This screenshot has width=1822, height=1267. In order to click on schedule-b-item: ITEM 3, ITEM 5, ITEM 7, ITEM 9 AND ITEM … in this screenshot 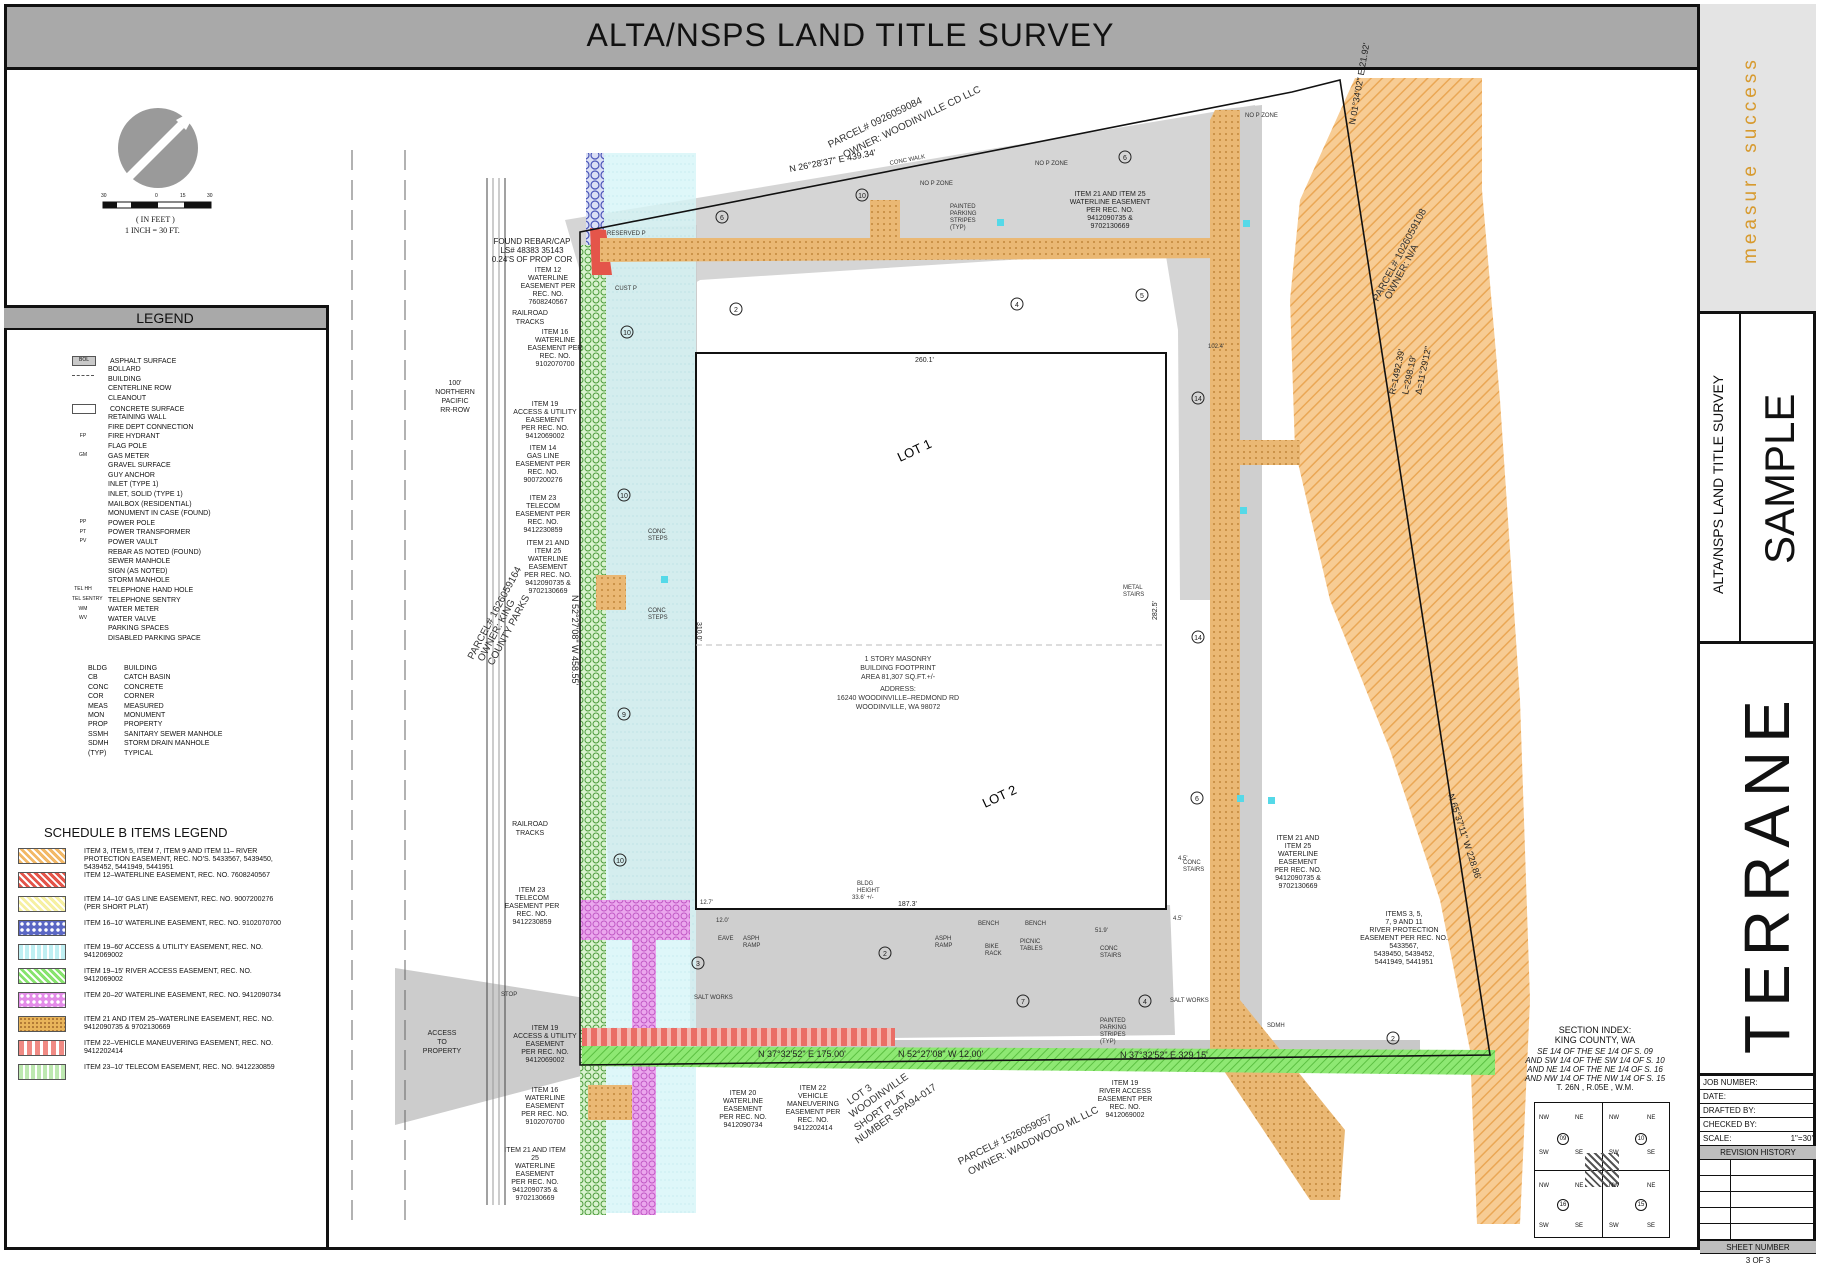, I will do `click(151, 860)`.